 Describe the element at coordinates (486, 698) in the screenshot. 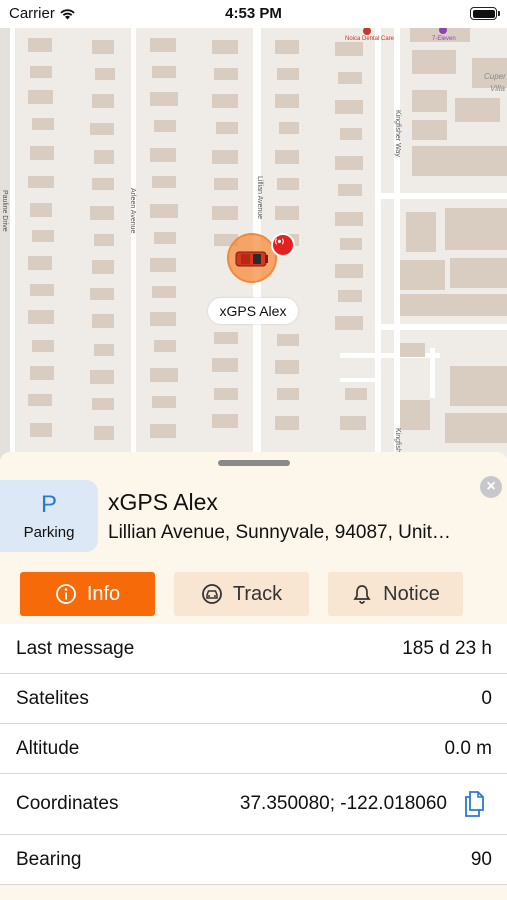

I see `detail-value: 0` at that location.